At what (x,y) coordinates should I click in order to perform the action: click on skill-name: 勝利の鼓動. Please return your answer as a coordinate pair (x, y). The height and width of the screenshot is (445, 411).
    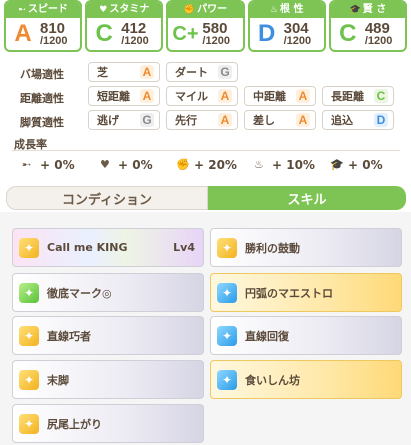
    Looking at the image, I should click on (272, 248).